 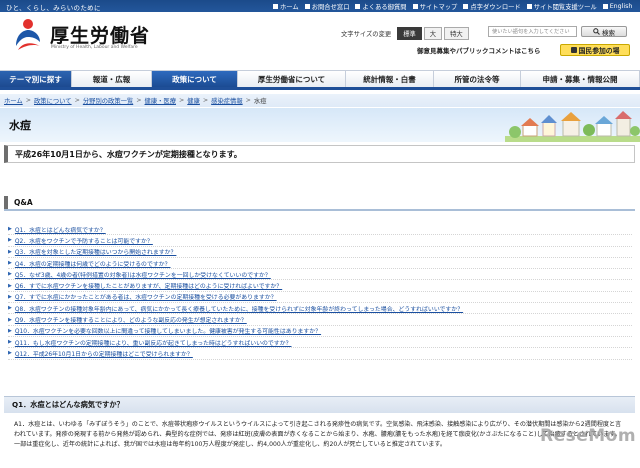 What do you see at coordinates (456, 33) in the screenshot?
I see `font-size-xlarge-button: 特大` at bounding box center [456, 33].